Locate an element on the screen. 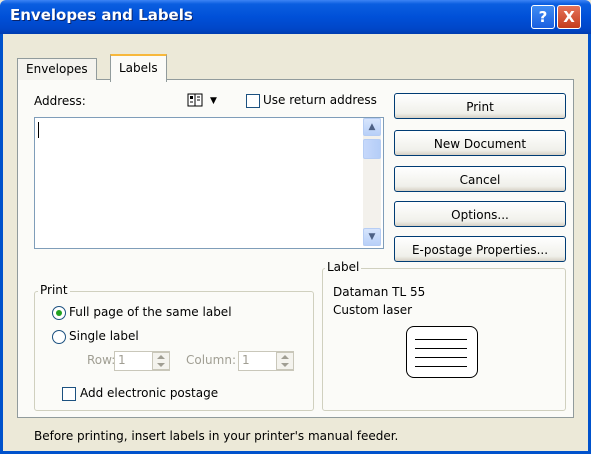  add-epostage-label: Add electronic postage is located at coordinates (149, 393).